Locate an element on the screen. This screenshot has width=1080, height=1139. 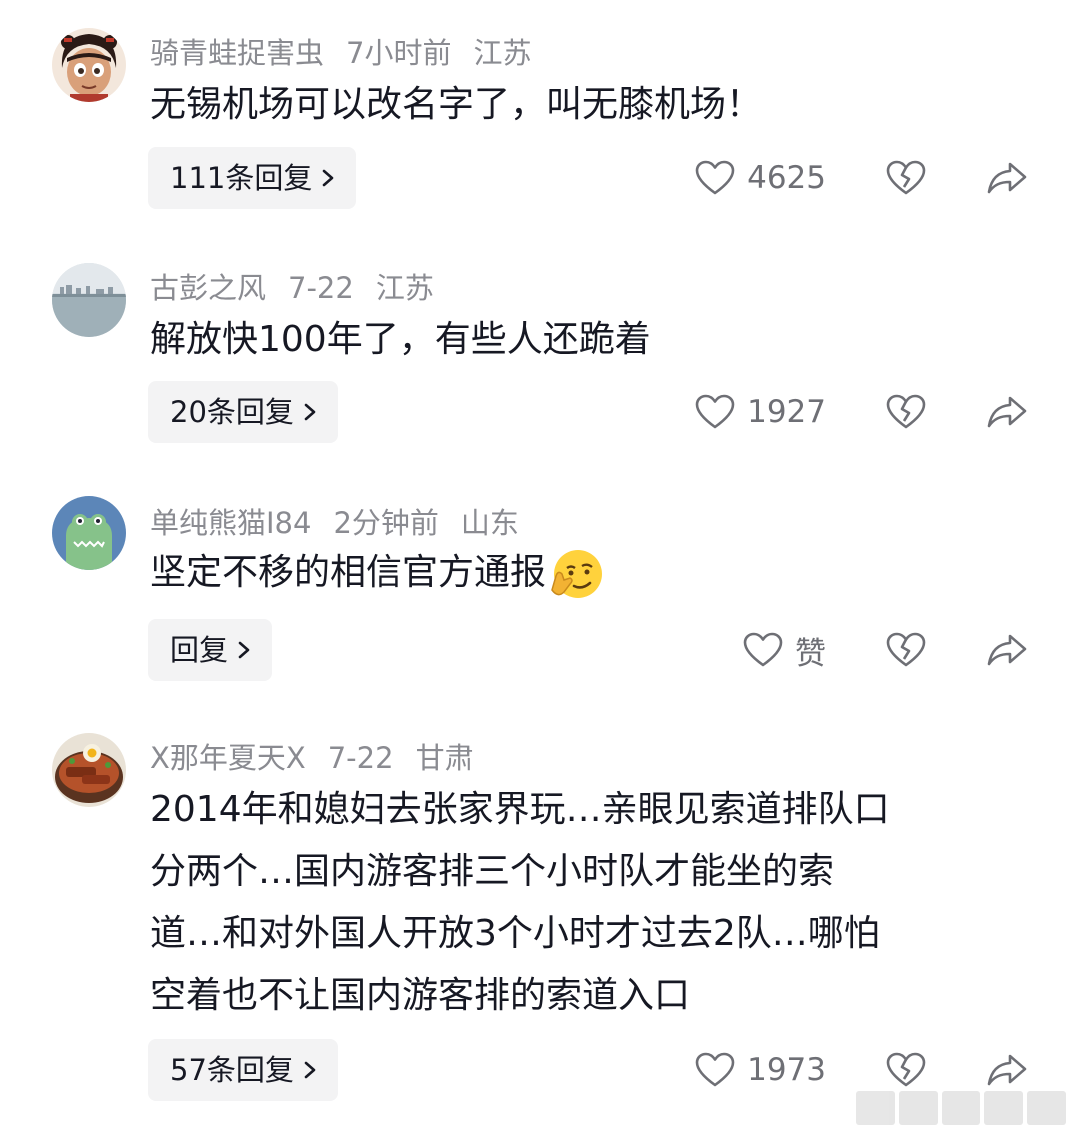
food-bowl-avatar-icon is located at coordinates (89, 770).